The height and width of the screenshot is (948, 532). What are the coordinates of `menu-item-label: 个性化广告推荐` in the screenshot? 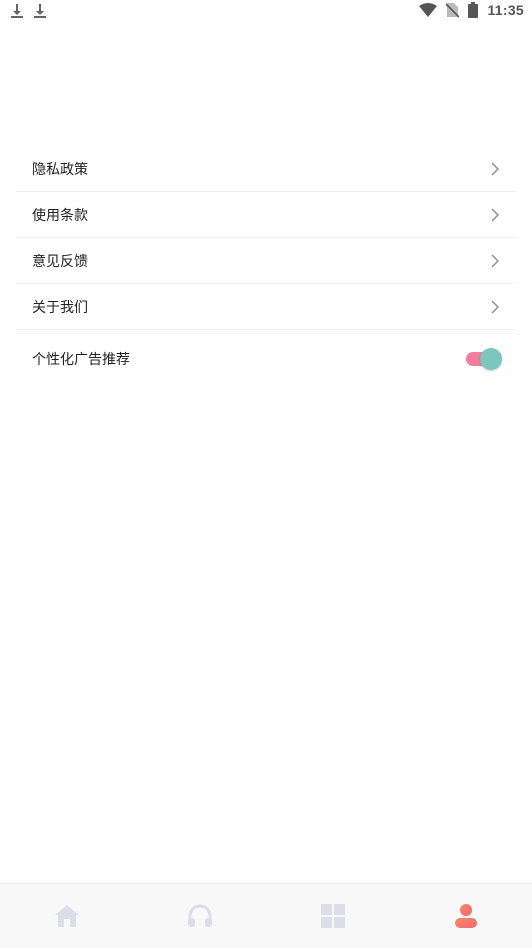 It's located at (81, 360).